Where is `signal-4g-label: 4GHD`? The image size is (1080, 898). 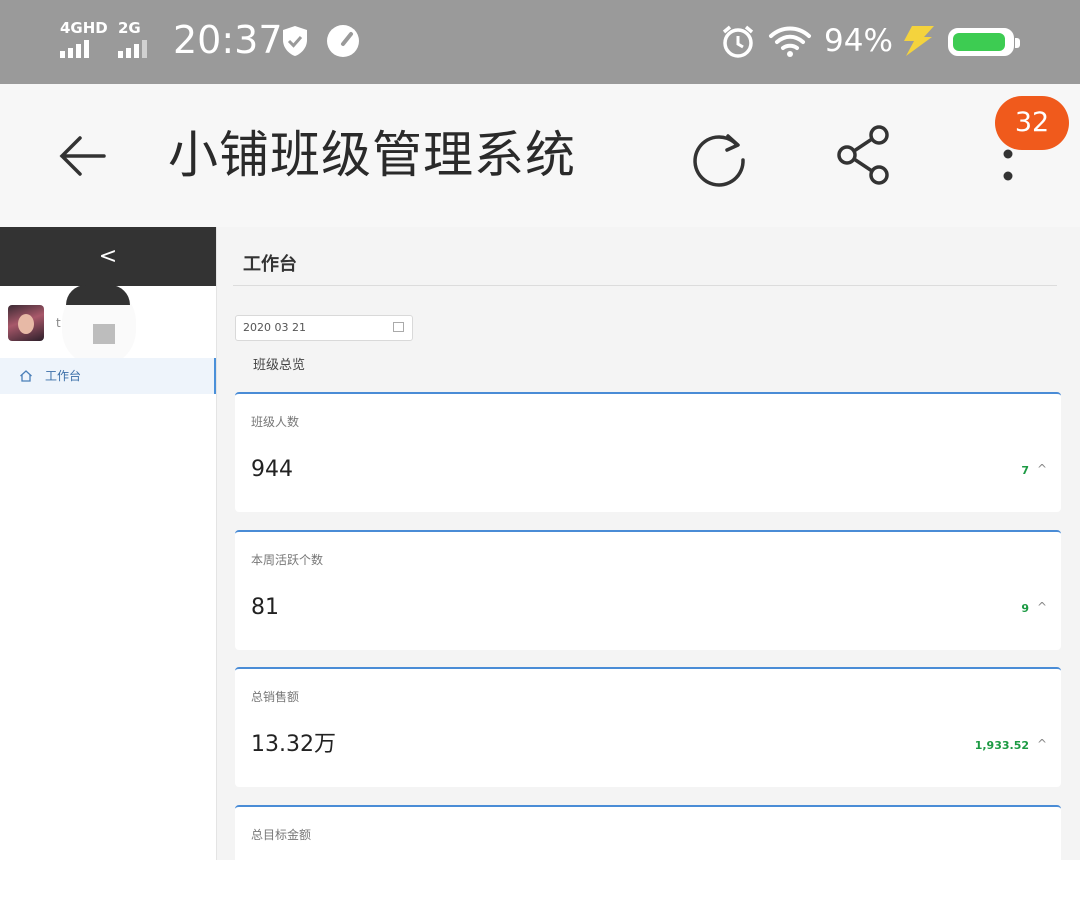
signal-4g-label: 4GHD is located at coordinates (84, 28).